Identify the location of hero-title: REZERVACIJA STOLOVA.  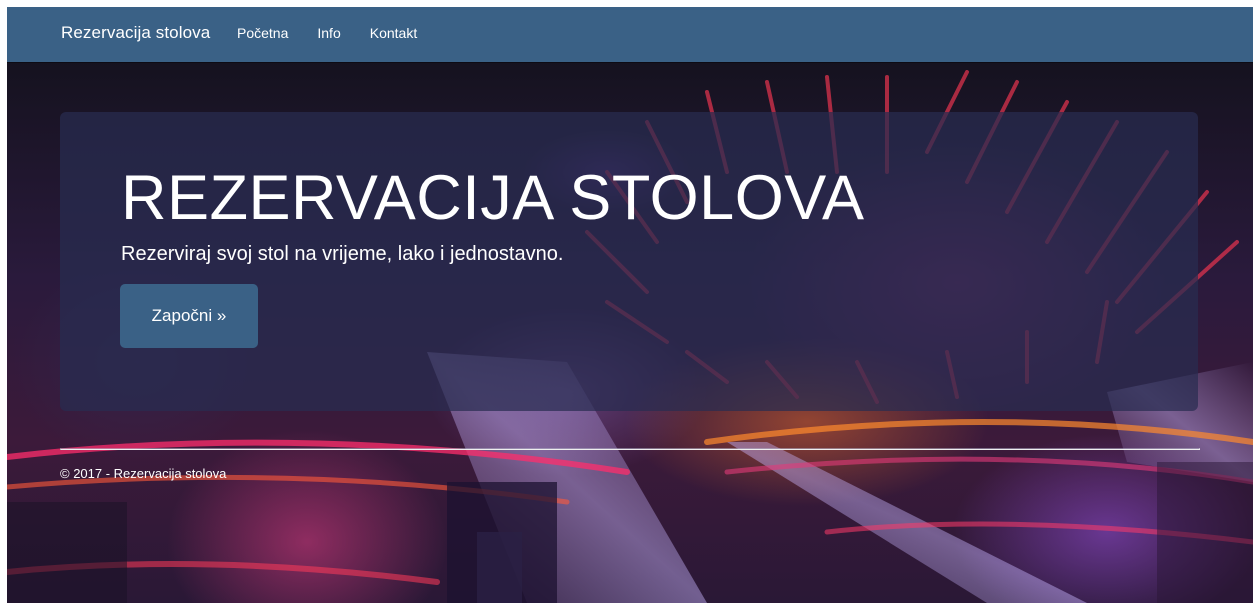
(493, 198).